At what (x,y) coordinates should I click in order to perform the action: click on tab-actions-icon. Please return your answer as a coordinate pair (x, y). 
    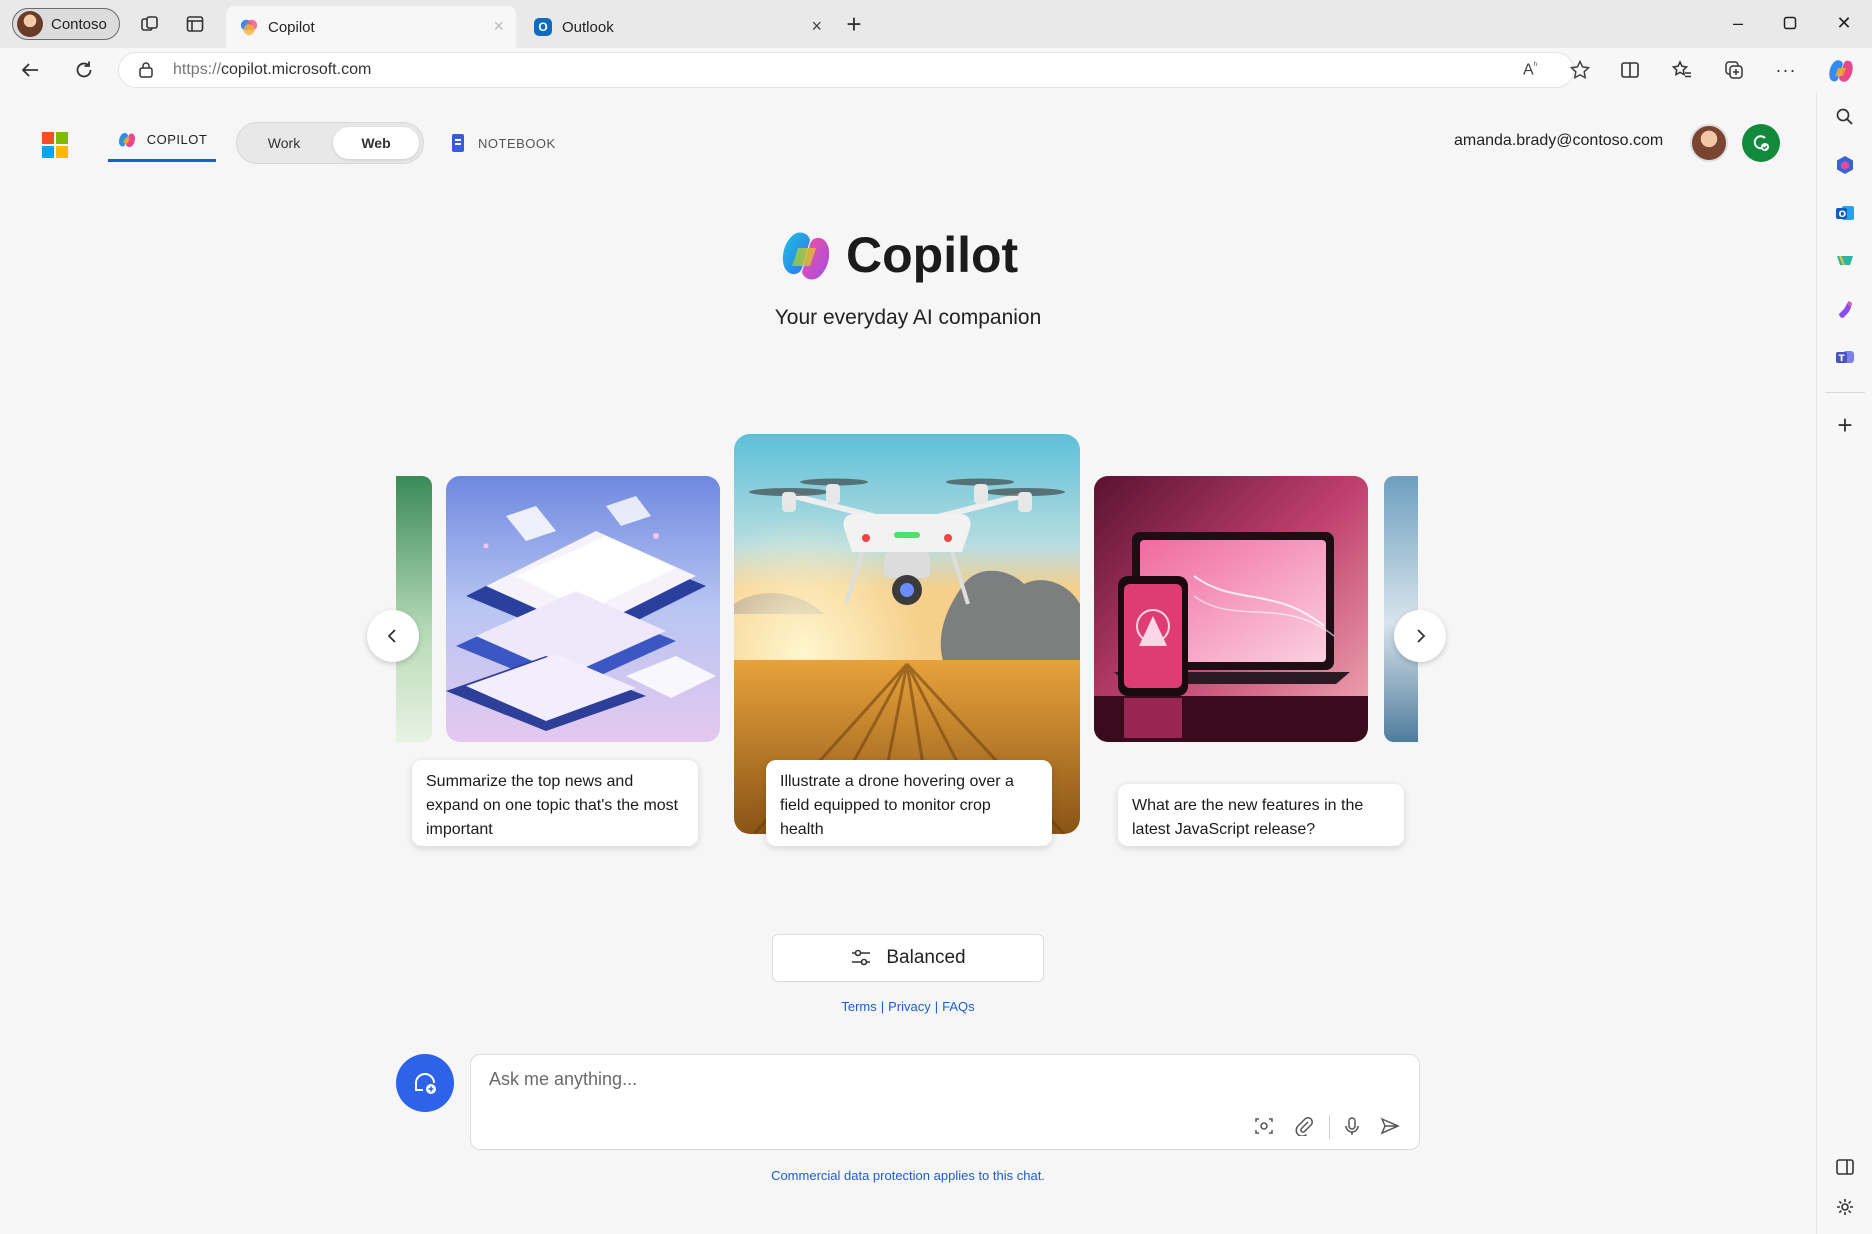
    Looking at the image, I should click on (195, 24).